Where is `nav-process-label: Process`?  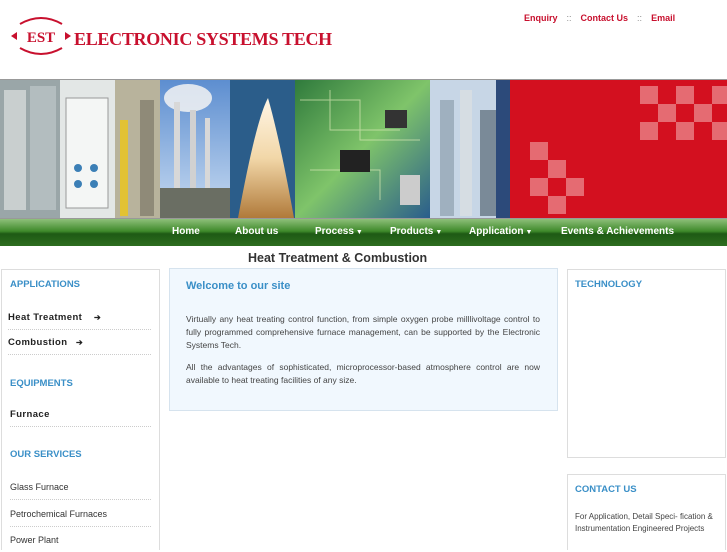
nav-process-label: Process is located at coordinates (334, 231).